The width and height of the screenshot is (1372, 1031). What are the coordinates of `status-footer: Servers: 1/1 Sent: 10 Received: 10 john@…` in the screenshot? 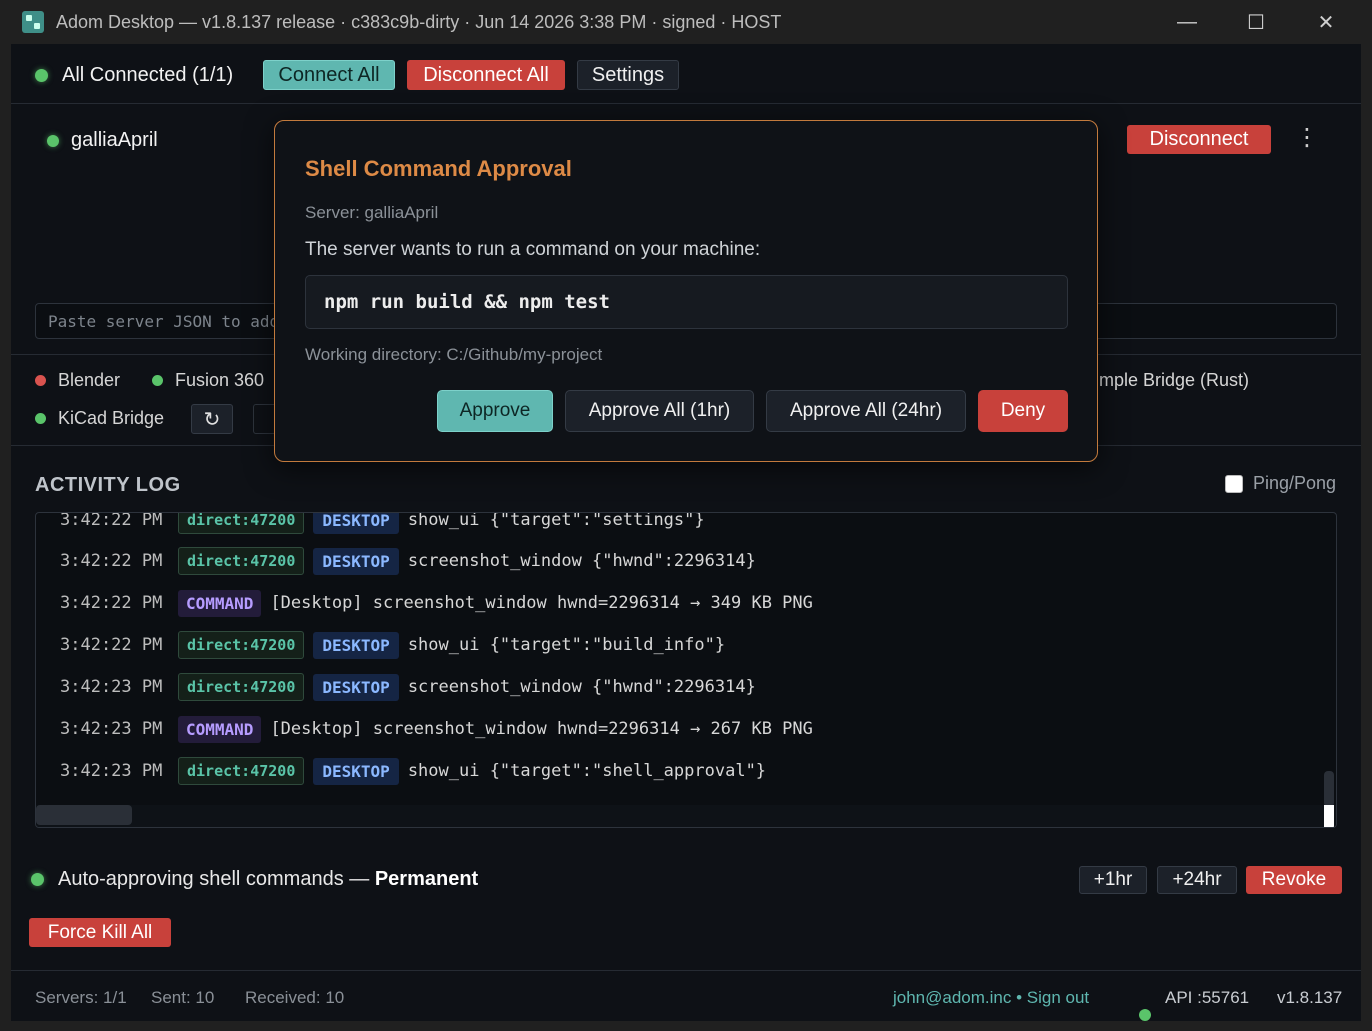 It's located at (686, 995).